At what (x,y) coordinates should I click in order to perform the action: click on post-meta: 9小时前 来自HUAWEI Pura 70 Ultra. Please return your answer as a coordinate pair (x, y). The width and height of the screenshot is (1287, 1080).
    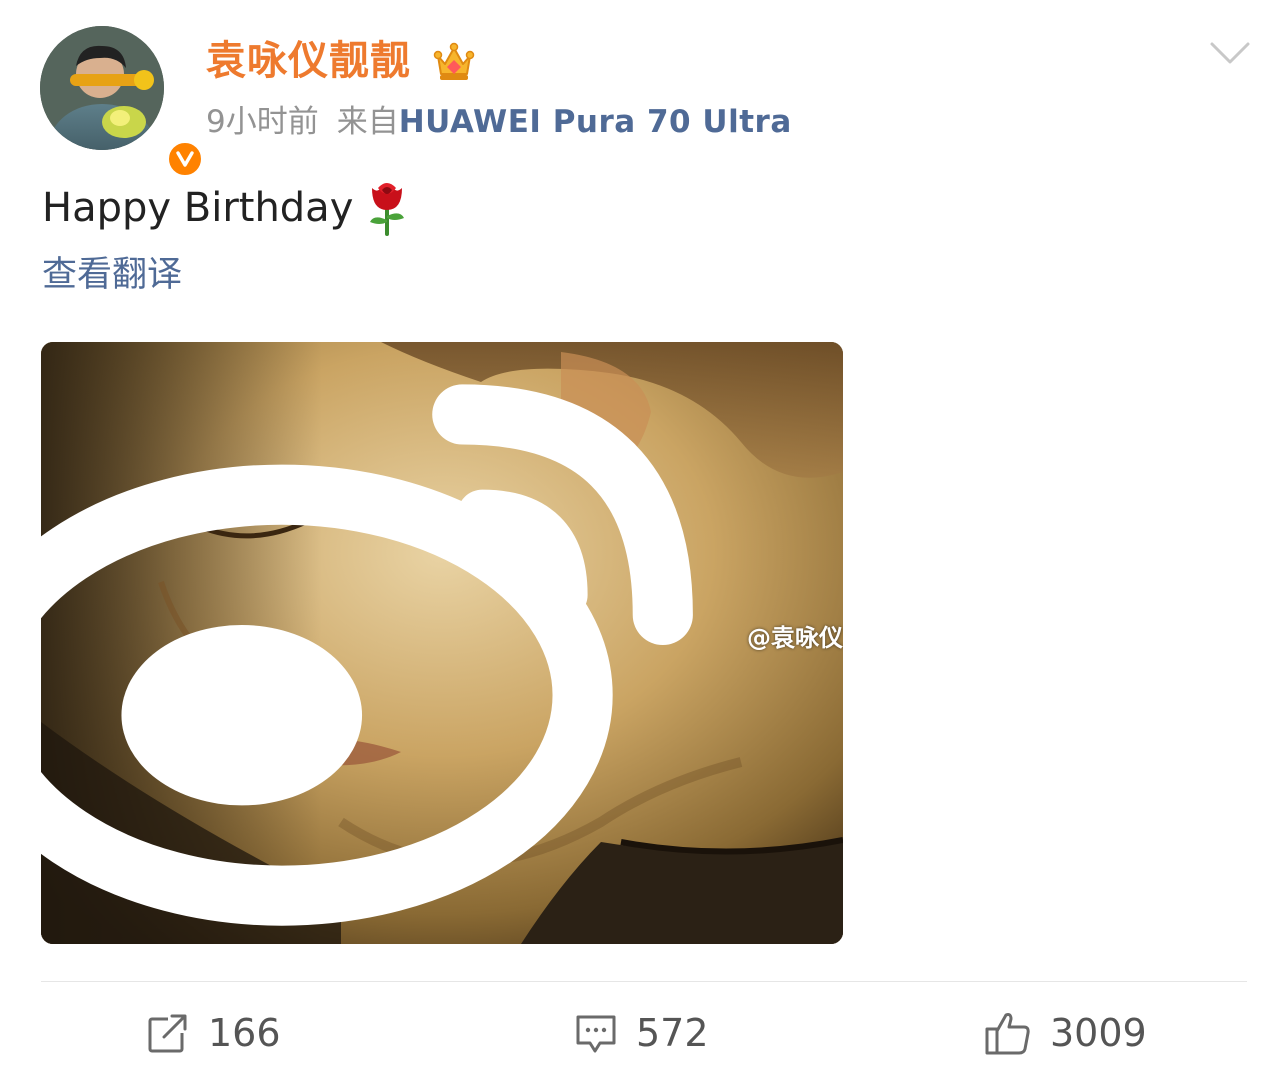
    Looking at the image, I should click on (499, 122).